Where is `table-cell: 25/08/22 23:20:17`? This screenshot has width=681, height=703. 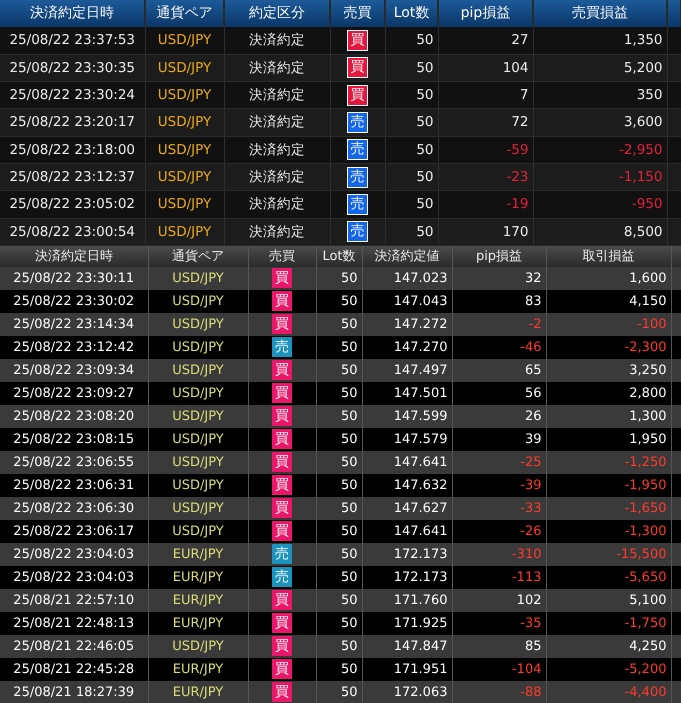
table-cell: 25/08/22 23:20:17 is located at coordinates (72, 122).